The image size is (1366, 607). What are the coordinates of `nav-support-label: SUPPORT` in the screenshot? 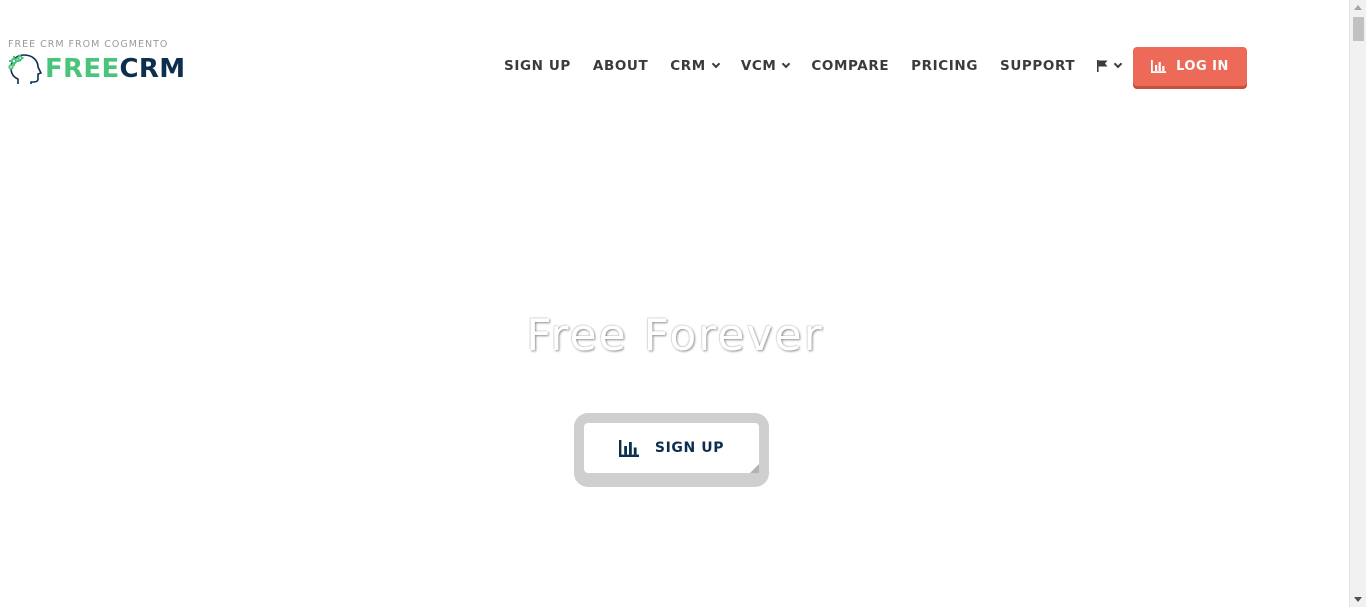 It's located at (1038, 66).